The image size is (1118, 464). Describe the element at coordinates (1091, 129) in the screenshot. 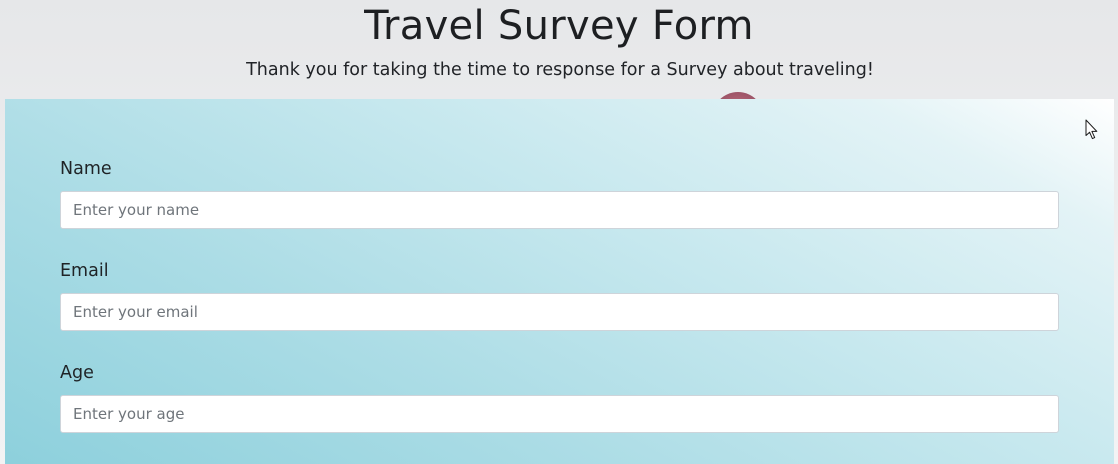

I see `mouse-pointer-icon` at that location.